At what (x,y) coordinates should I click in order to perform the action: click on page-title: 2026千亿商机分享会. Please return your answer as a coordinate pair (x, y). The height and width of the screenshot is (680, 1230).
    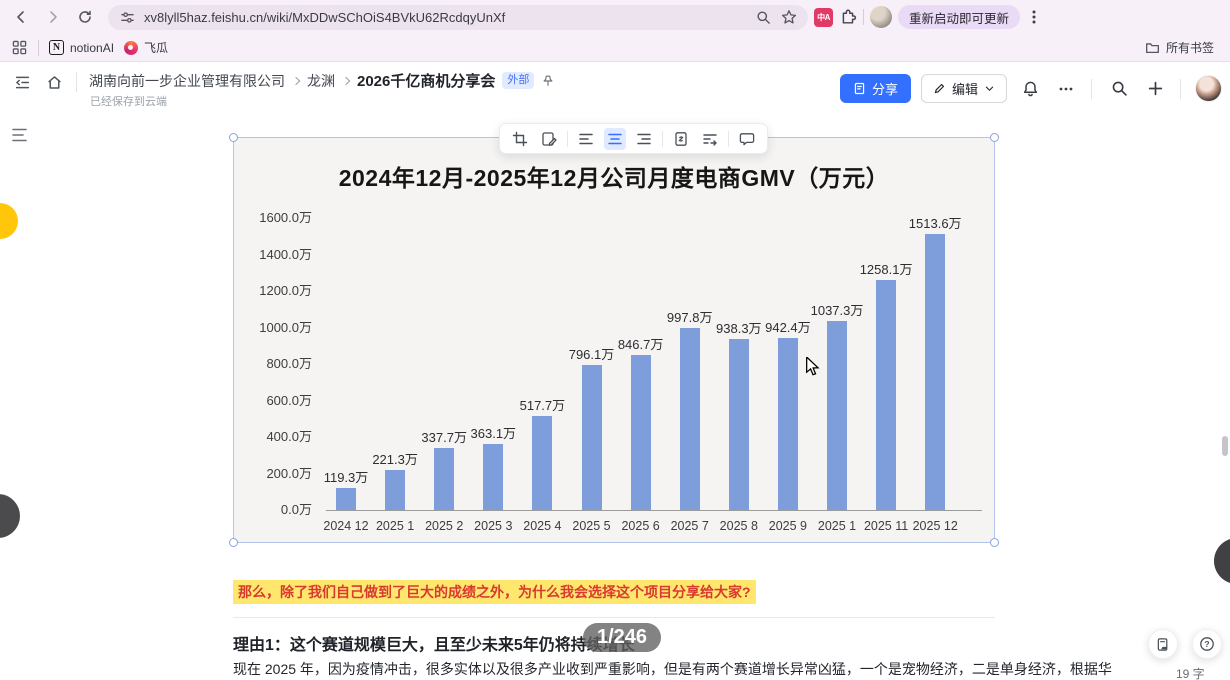
    Looking at the image, I should click on (426, 80).